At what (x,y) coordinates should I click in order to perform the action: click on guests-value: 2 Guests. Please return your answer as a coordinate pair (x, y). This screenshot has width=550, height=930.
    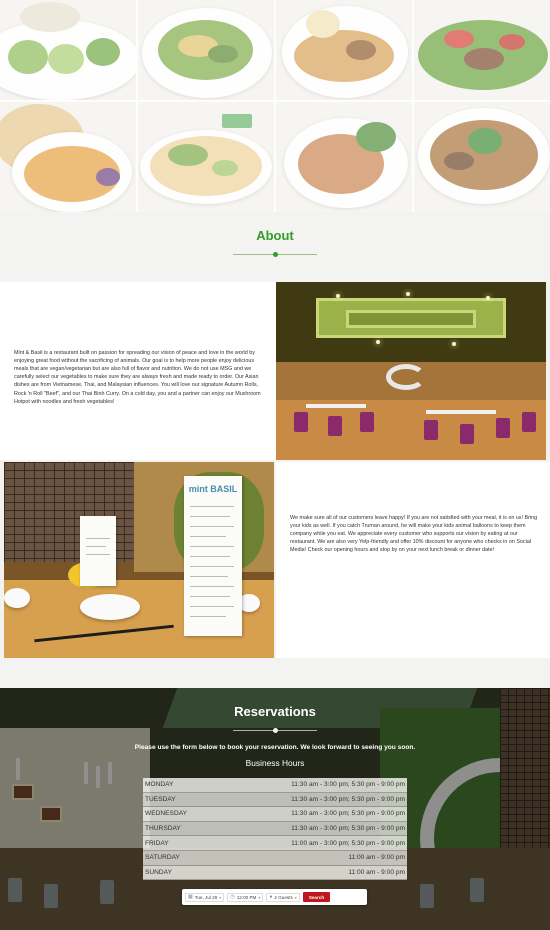
    Looking at the image, I should click on (283, 897).